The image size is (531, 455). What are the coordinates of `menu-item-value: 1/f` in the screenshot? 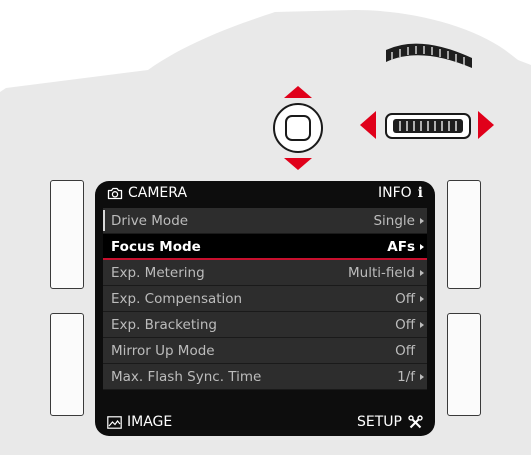 It's located at (406, 377).